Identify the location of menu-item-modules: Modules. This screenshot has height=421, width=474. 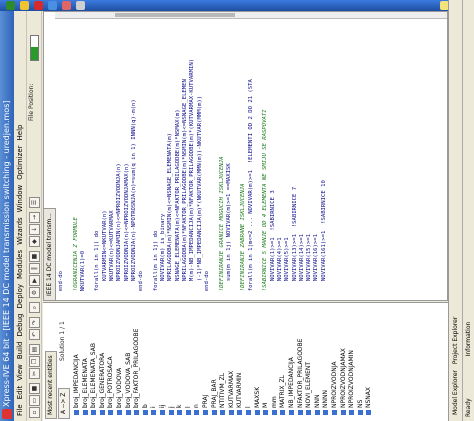
(20, 264).